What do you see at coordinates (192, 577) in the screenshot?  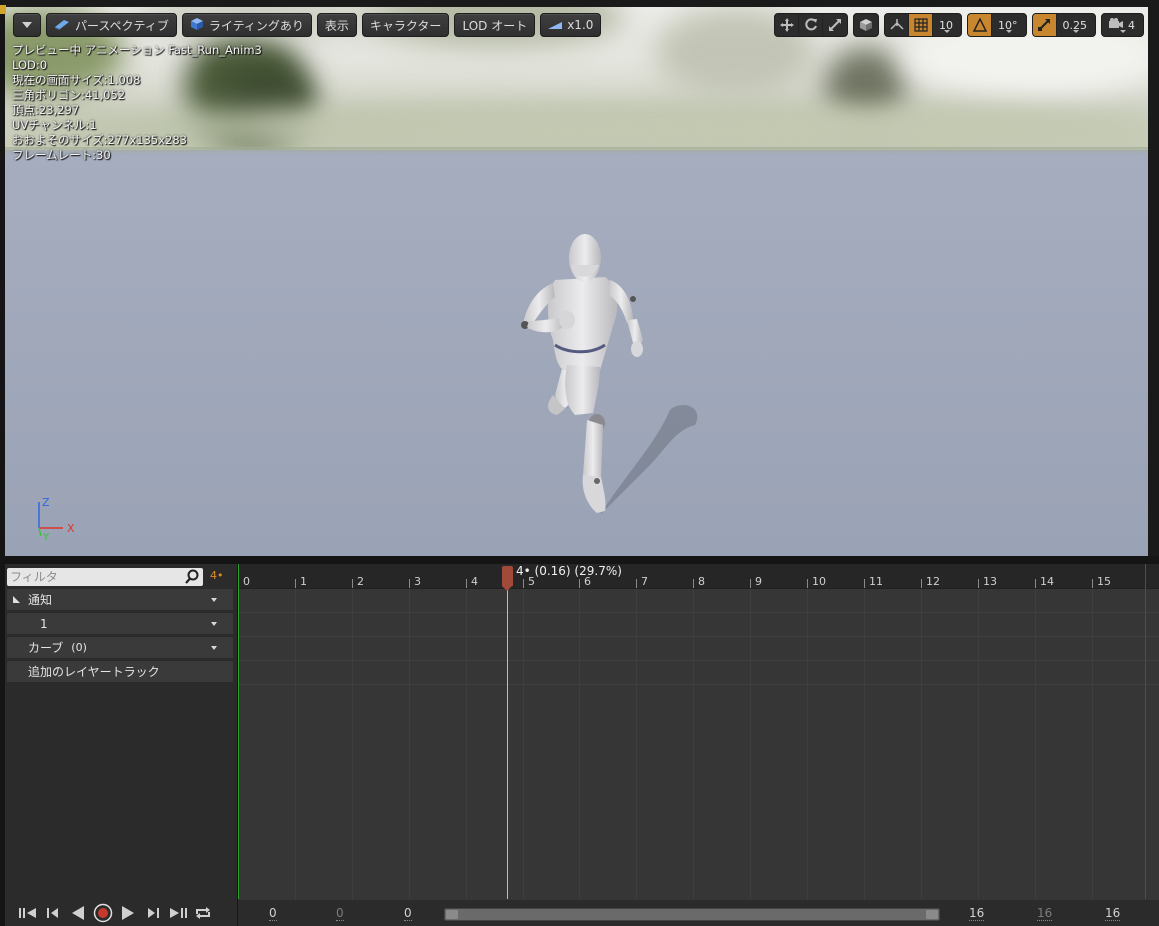 I see `search-icon` at bounding box center [192, 577].